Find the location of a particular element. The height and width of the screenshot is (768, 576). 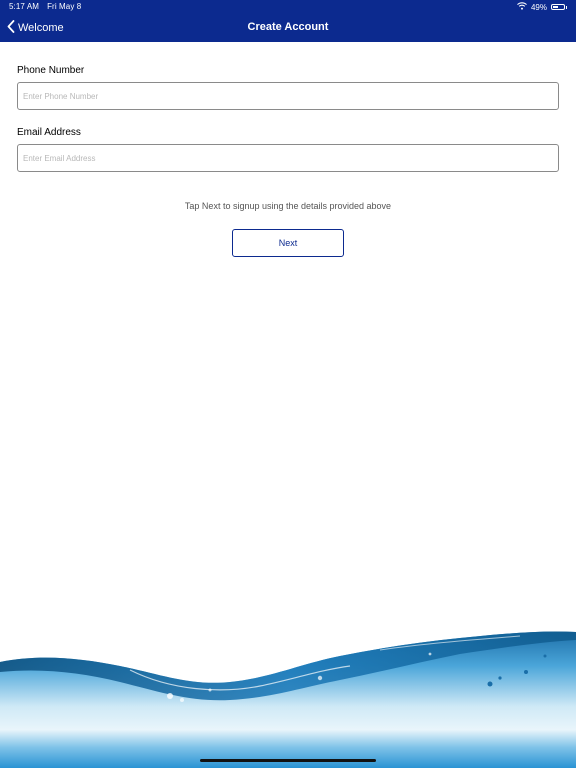

battery-percentage: 49% is located at coordinates (538, 7).